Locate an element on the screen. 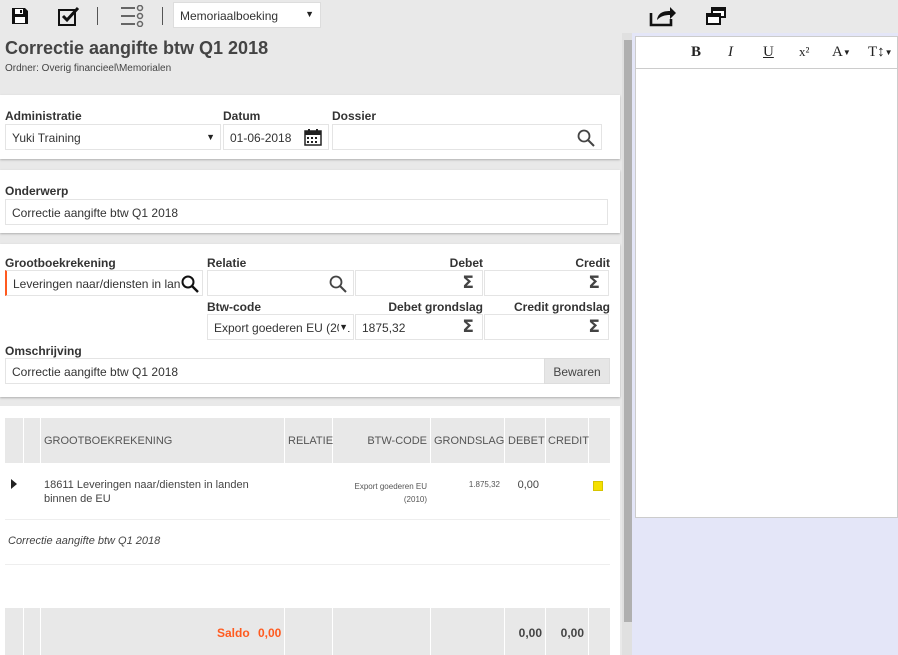 The width and height of the screenshot is (898, 655). grootboek-value: Leveringen naar/diensten in lande is located at coordinates (103, 284).